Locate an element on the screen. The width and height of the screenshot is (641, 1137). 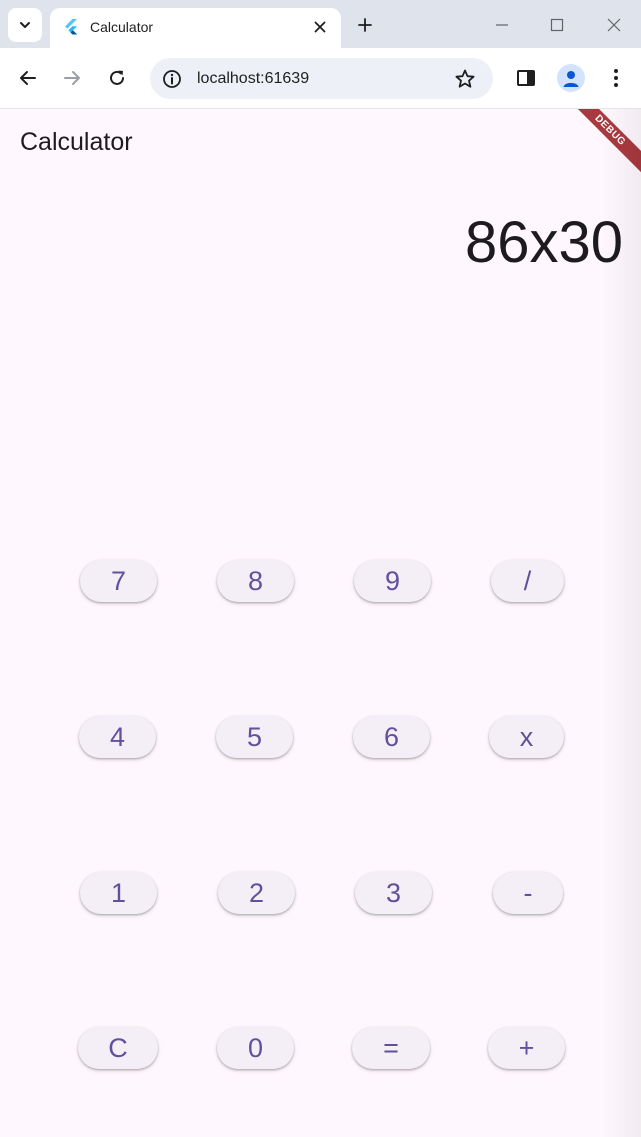
site-info-button is located at coordinates (172, 79).